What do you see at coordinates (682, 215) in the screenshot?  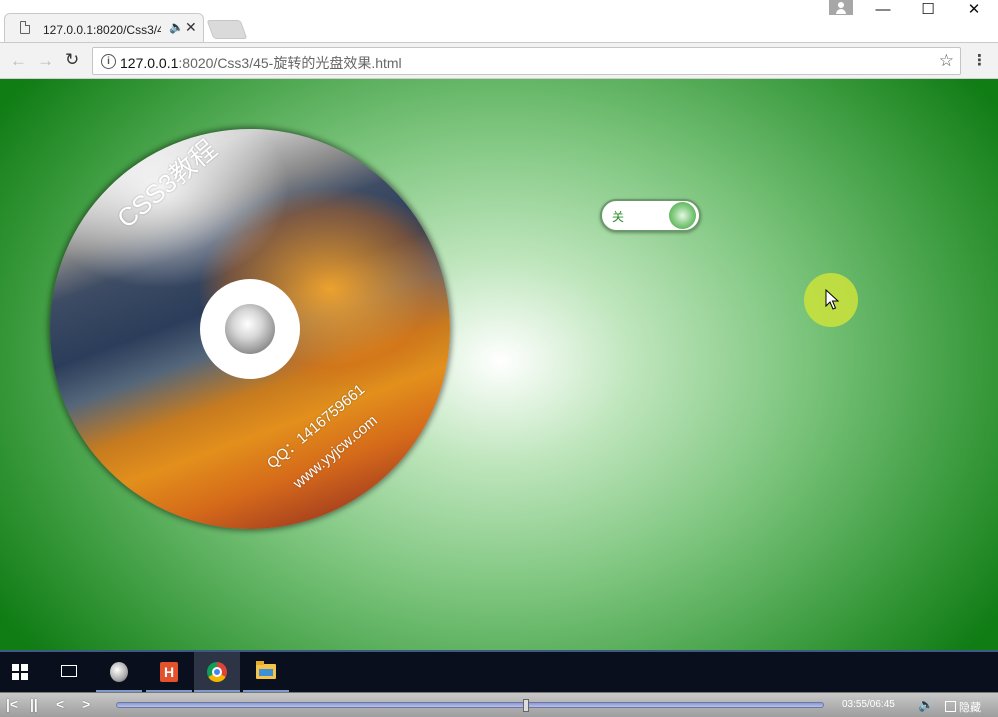 I see `toggle-knob` at bounding box center [682, 215].